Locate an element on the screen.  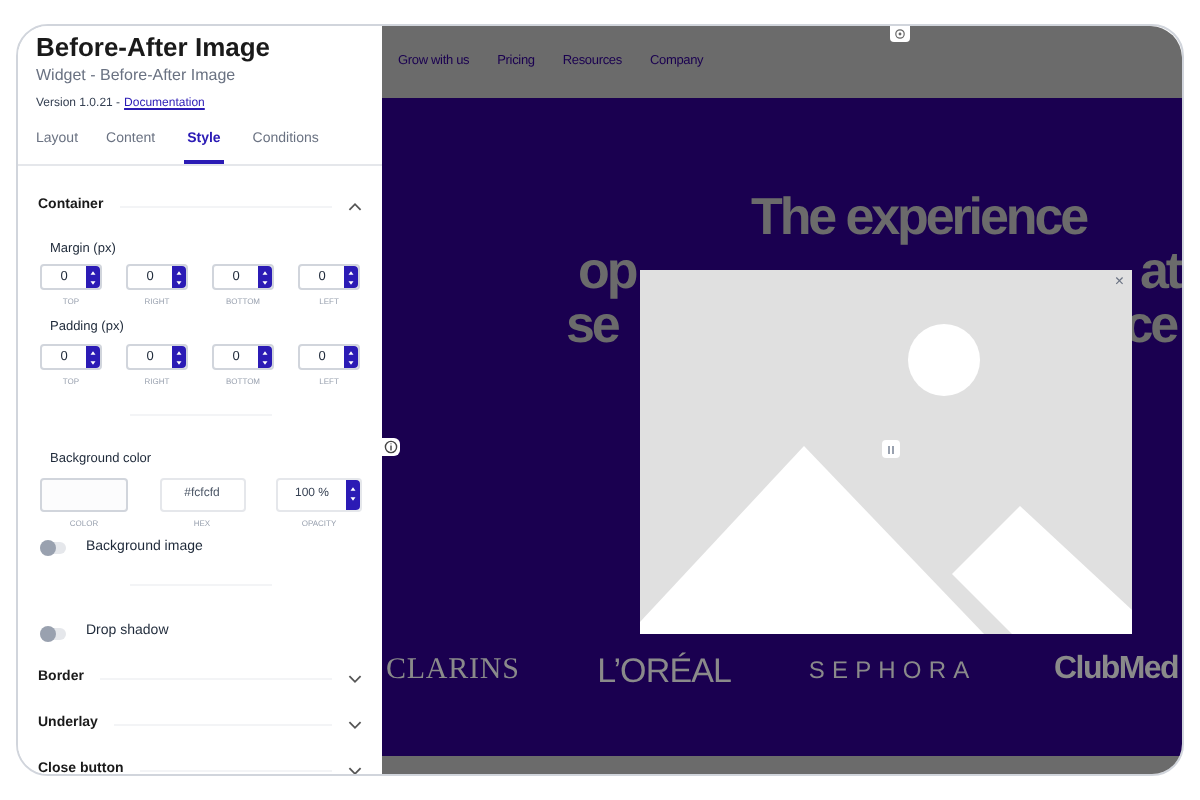
panel-subtitle: Widget - Before-After Image is located at coordinates (137, 76).